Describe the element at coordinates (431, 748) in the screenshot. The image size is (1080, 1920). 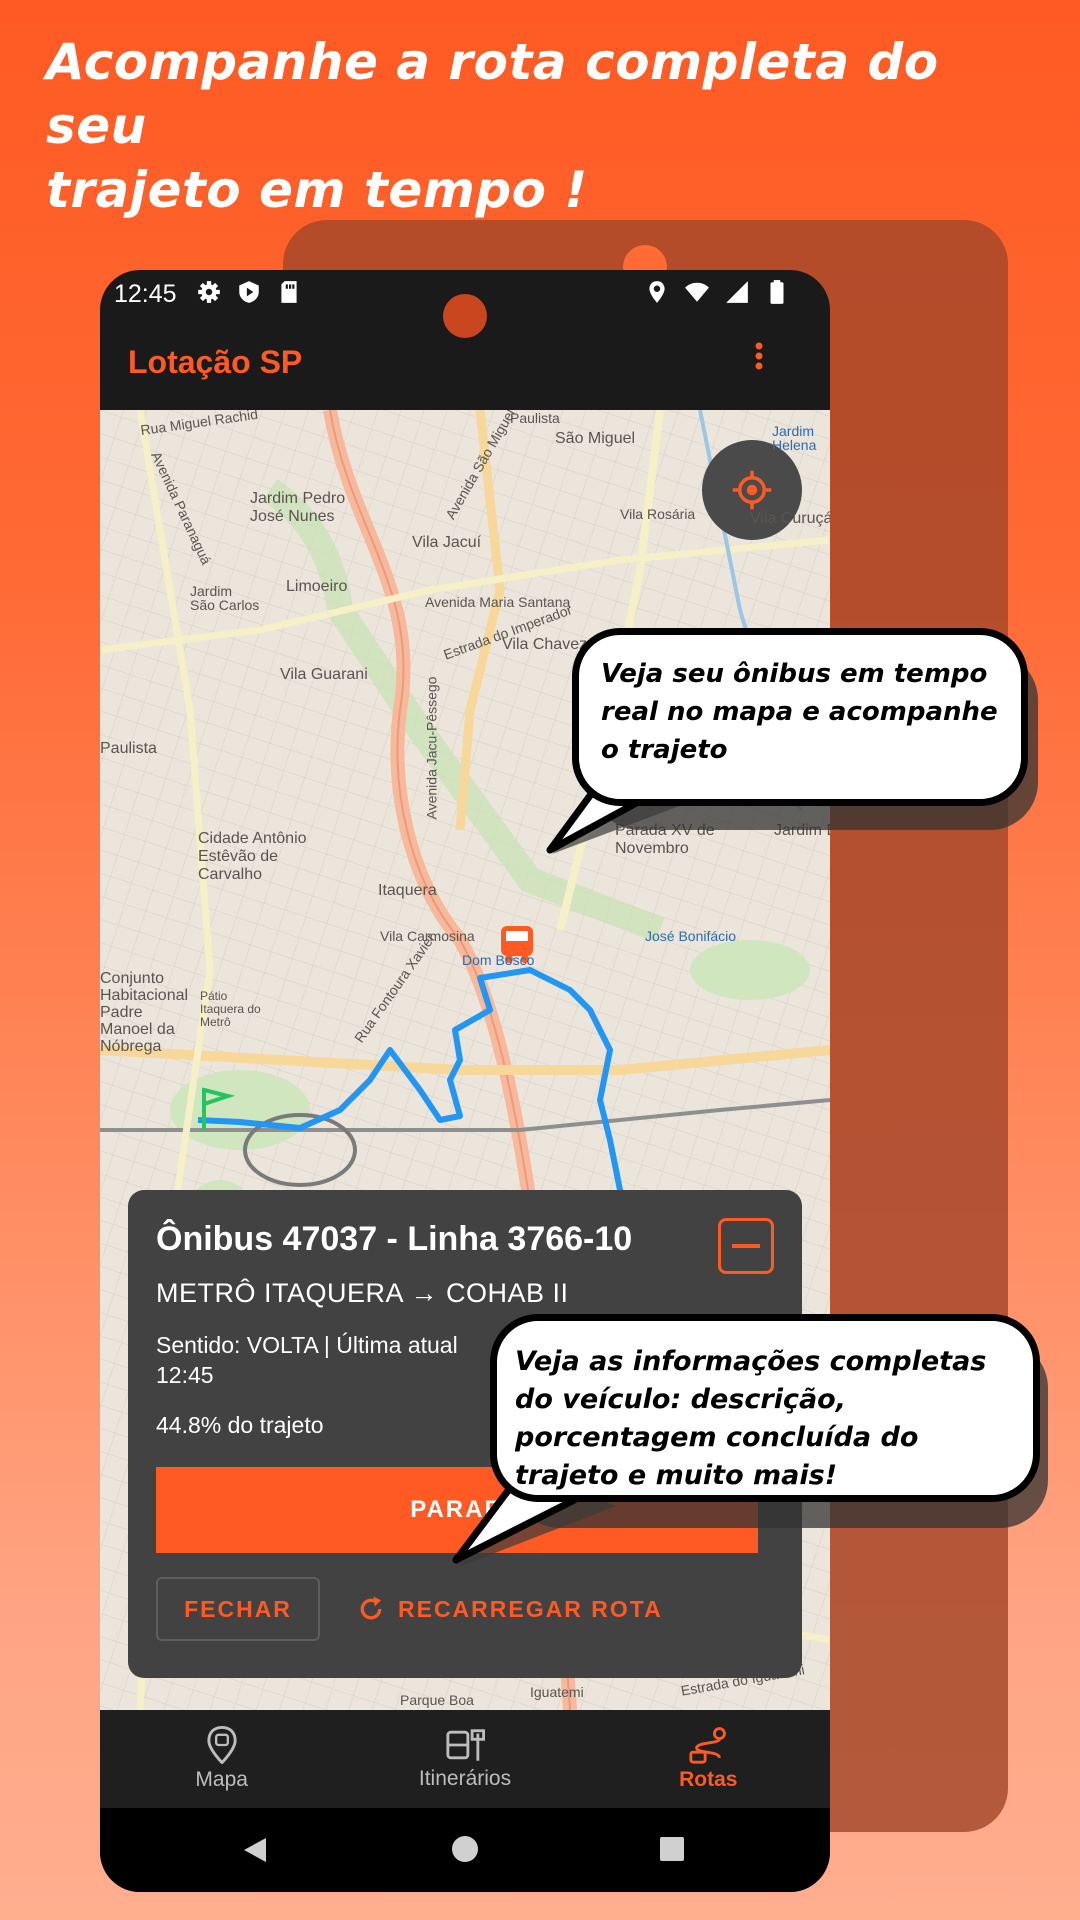
I see `map-label: Avenida Jacu-Pêssego` at that location.